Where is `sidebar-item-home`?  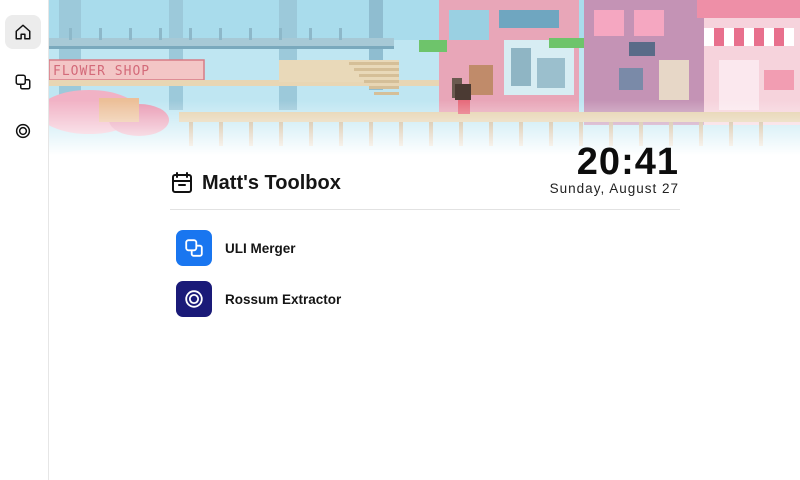
sidebar-item-home is located at coordinates (23, 32).